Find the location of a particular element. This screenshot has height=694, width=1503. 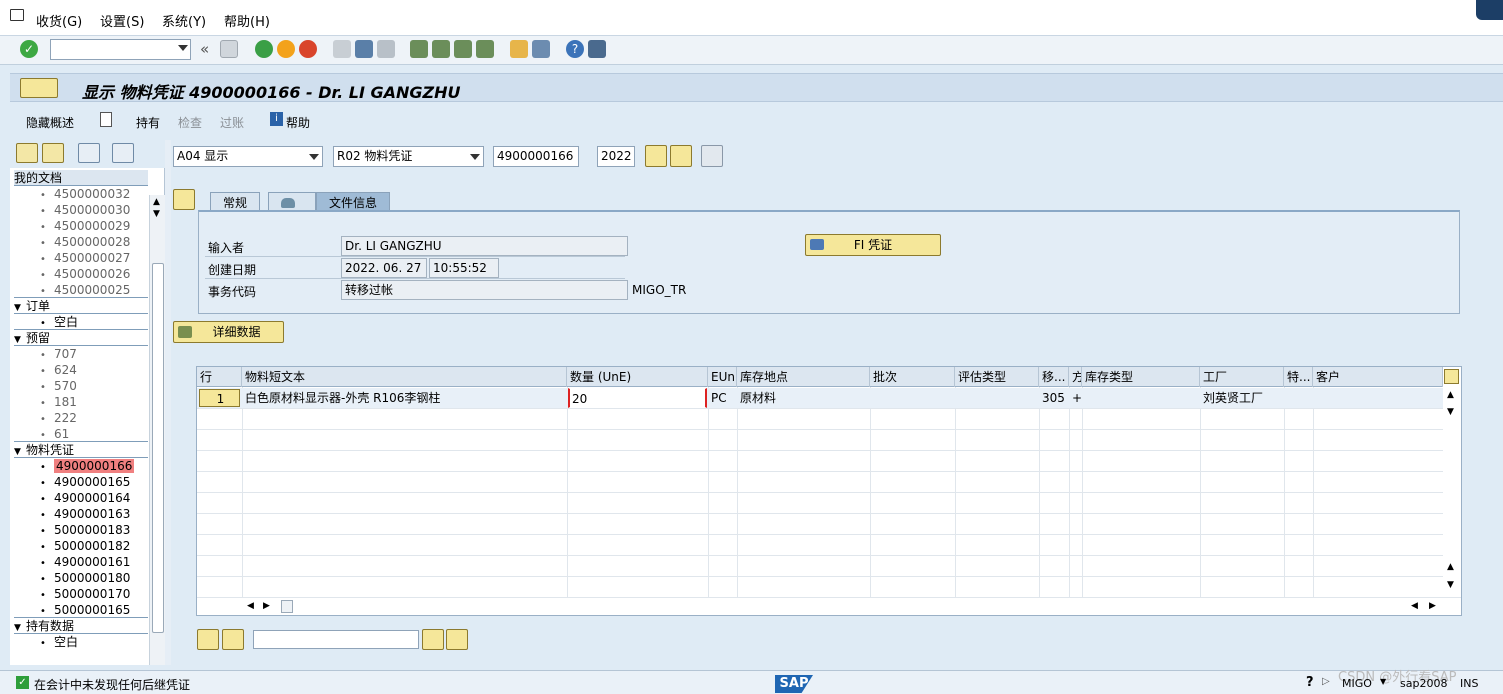

panel-splitter is located at coordinates (168, 402).